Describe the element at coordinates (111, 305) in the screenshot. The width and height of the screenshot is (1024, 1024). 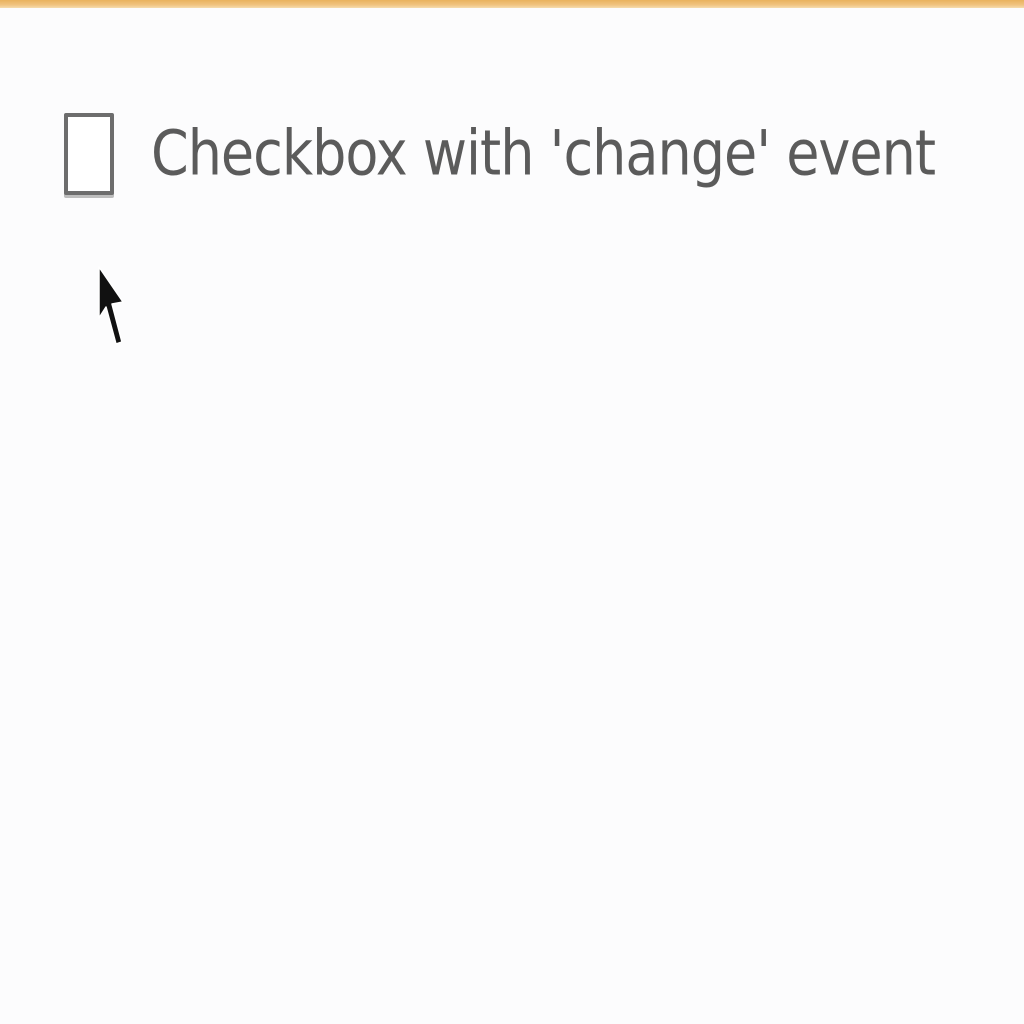
I see `arrow-pointer-icon` at that location.